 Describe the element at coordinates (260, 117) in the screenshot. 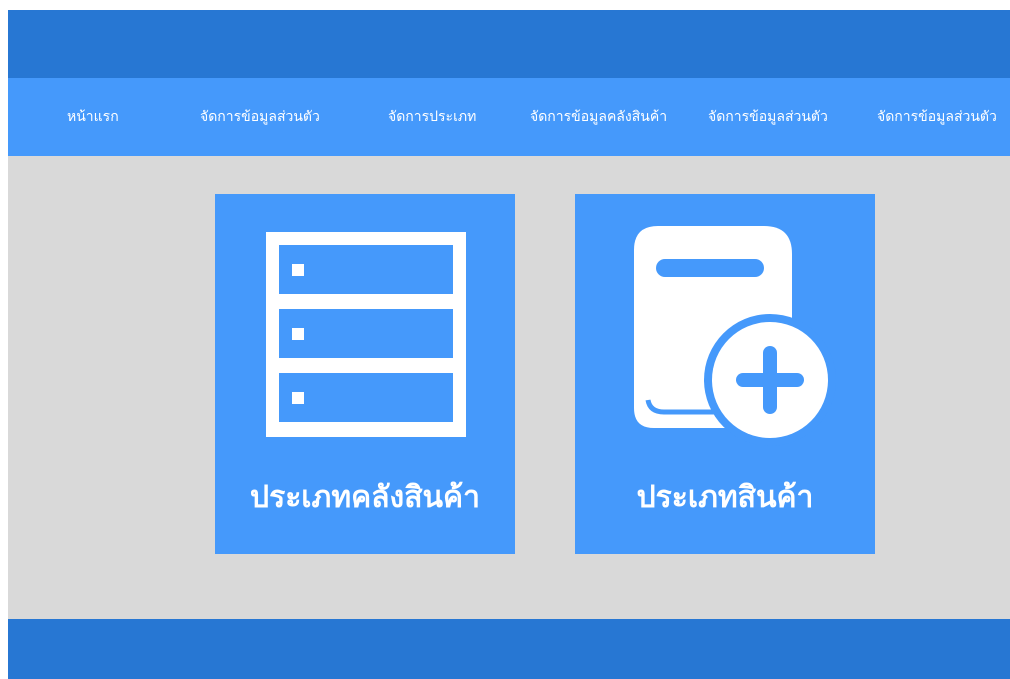

I see `nav-item-manage-personal-info: จัดการข้อมูลส่วนตัว` at that location.